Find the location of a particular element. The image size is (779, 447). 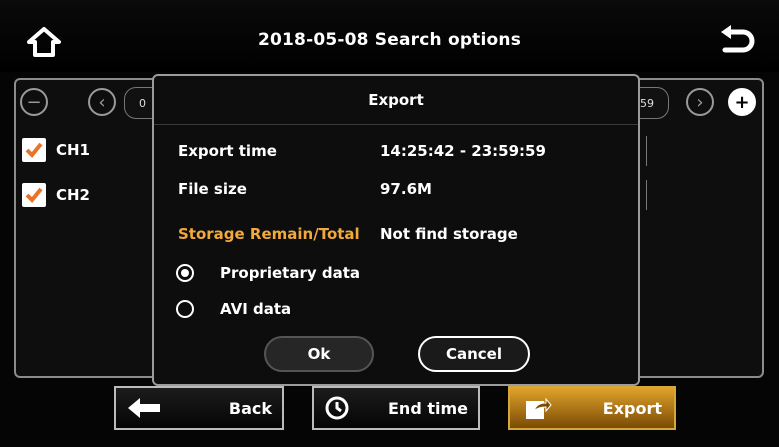

timeline-end: 59 is located at coordinates (653, 103).